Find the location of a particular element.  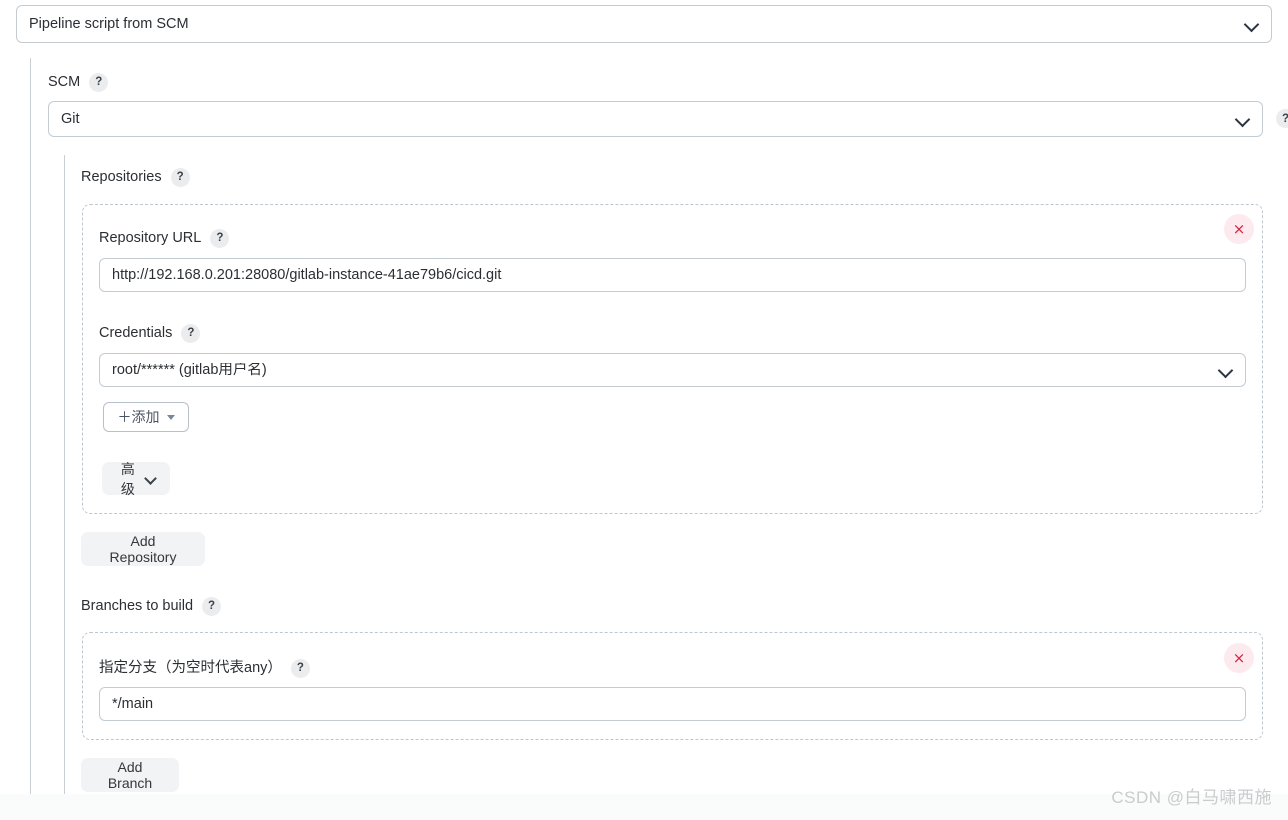

branches-to-build-help-icon: ? is located at coordinates (212, 606).